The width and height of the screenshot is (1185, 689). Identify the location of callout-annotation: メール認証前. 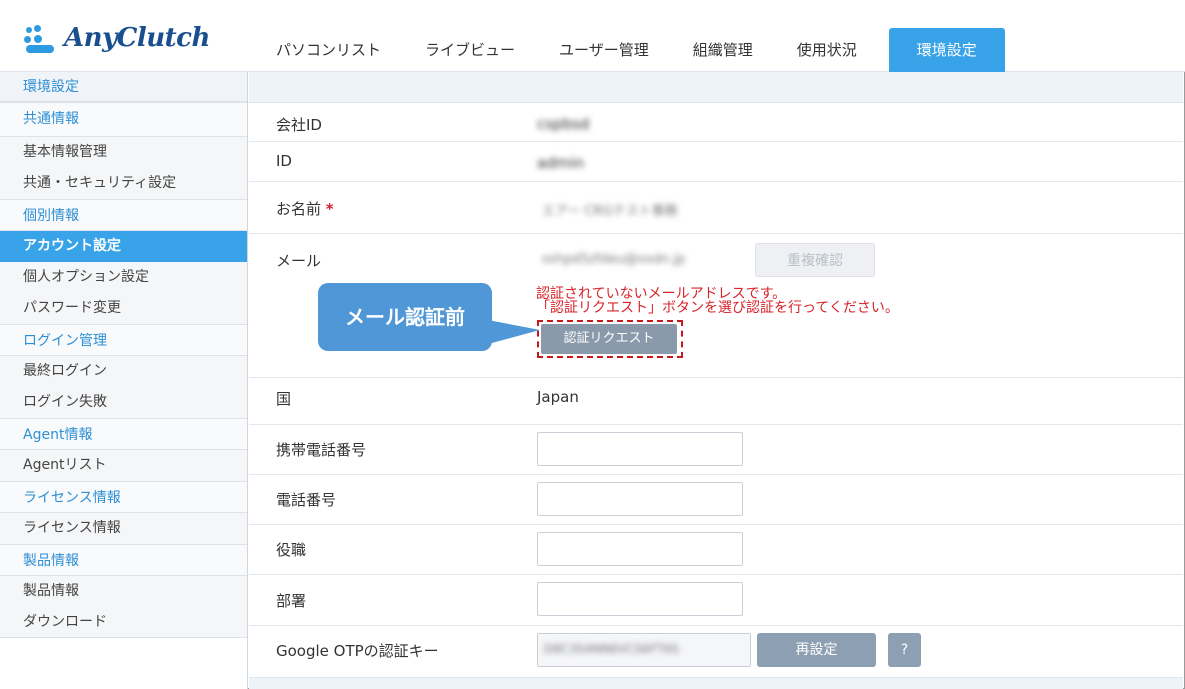
(405, 317).